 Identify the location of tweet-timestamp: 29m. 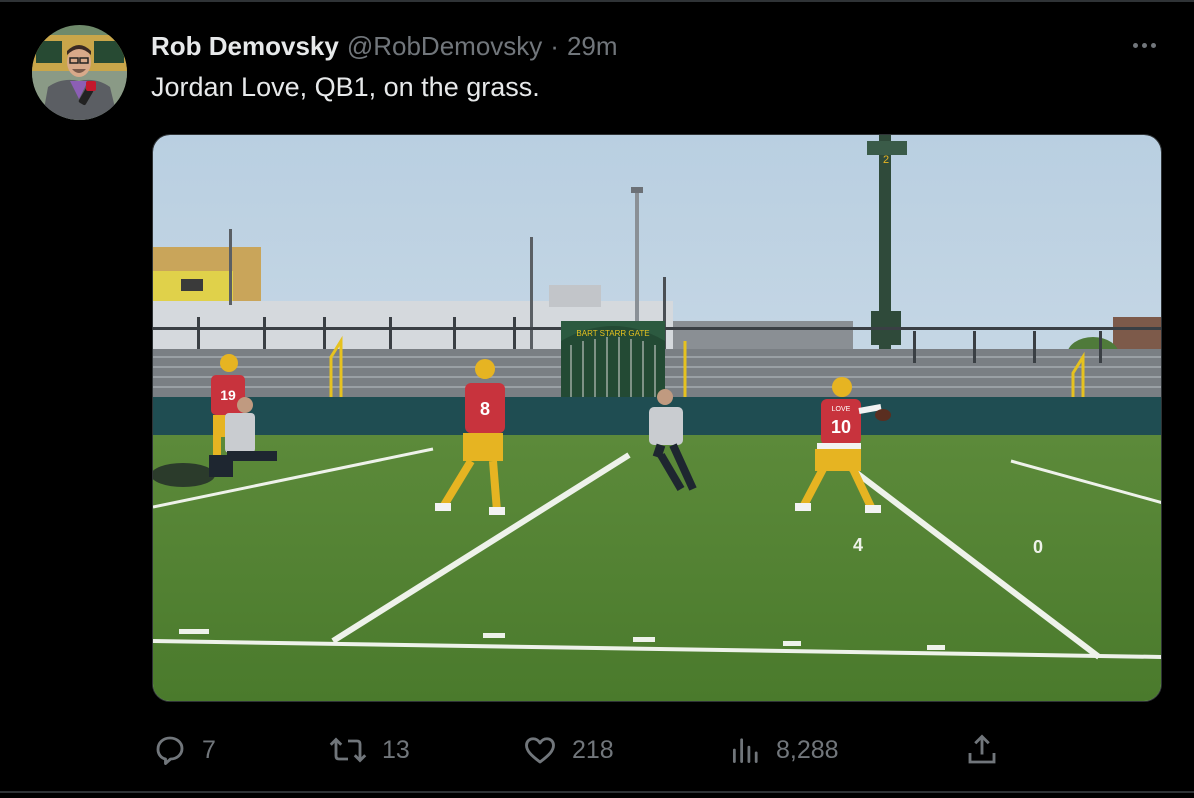
(592, 46).